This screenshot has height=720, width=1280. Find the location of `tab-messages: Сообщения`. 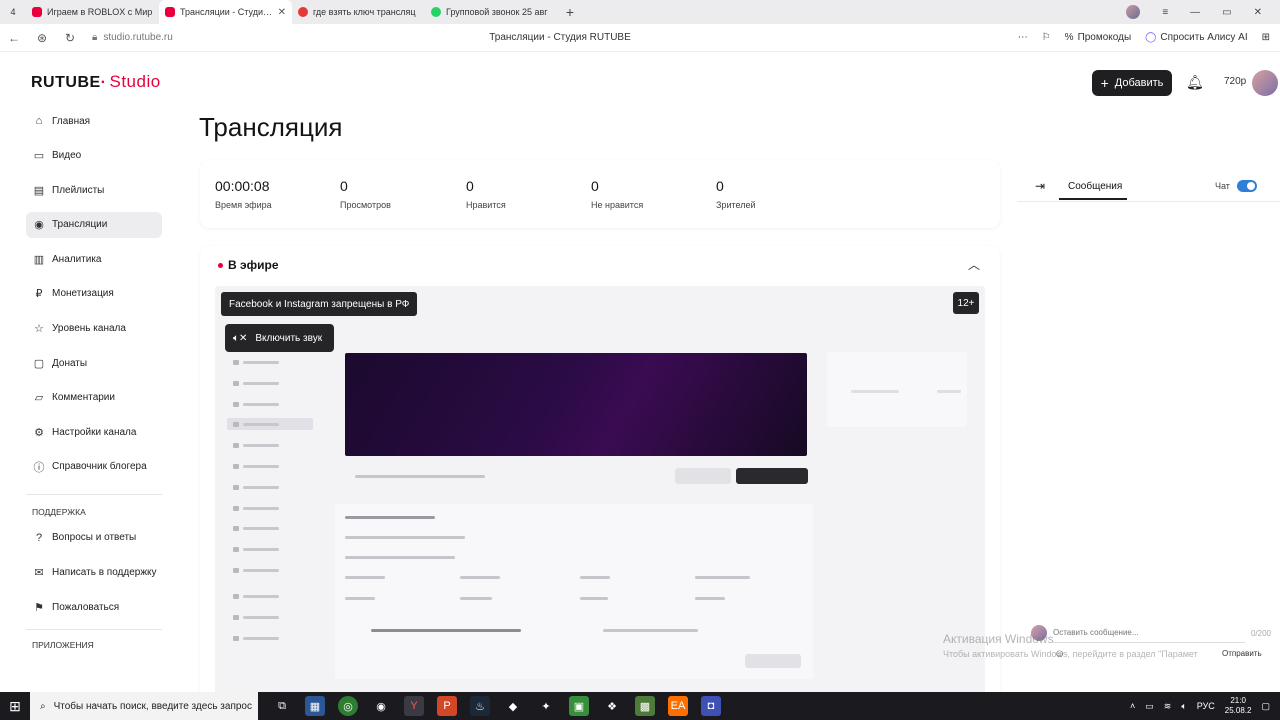

tab-messages: Сообщения is located at coordinates (1095, 186).